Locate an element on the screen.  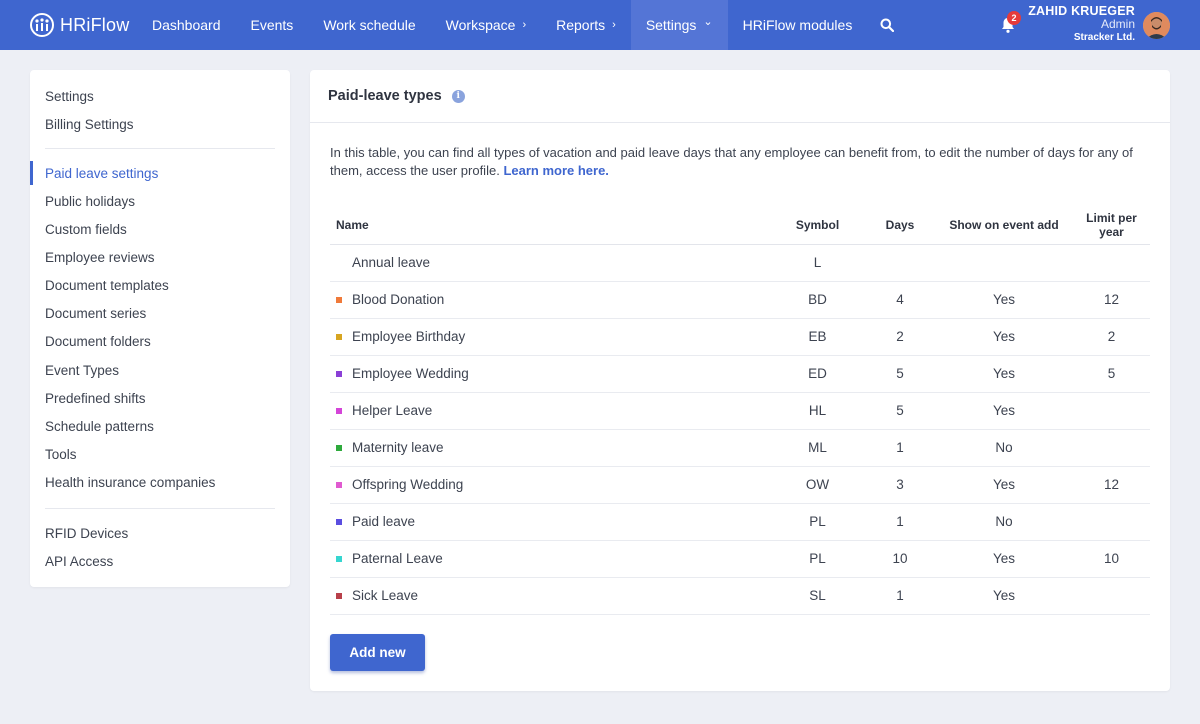
leave-limit-per-year: 10 is located at coordinates (1111, 559).